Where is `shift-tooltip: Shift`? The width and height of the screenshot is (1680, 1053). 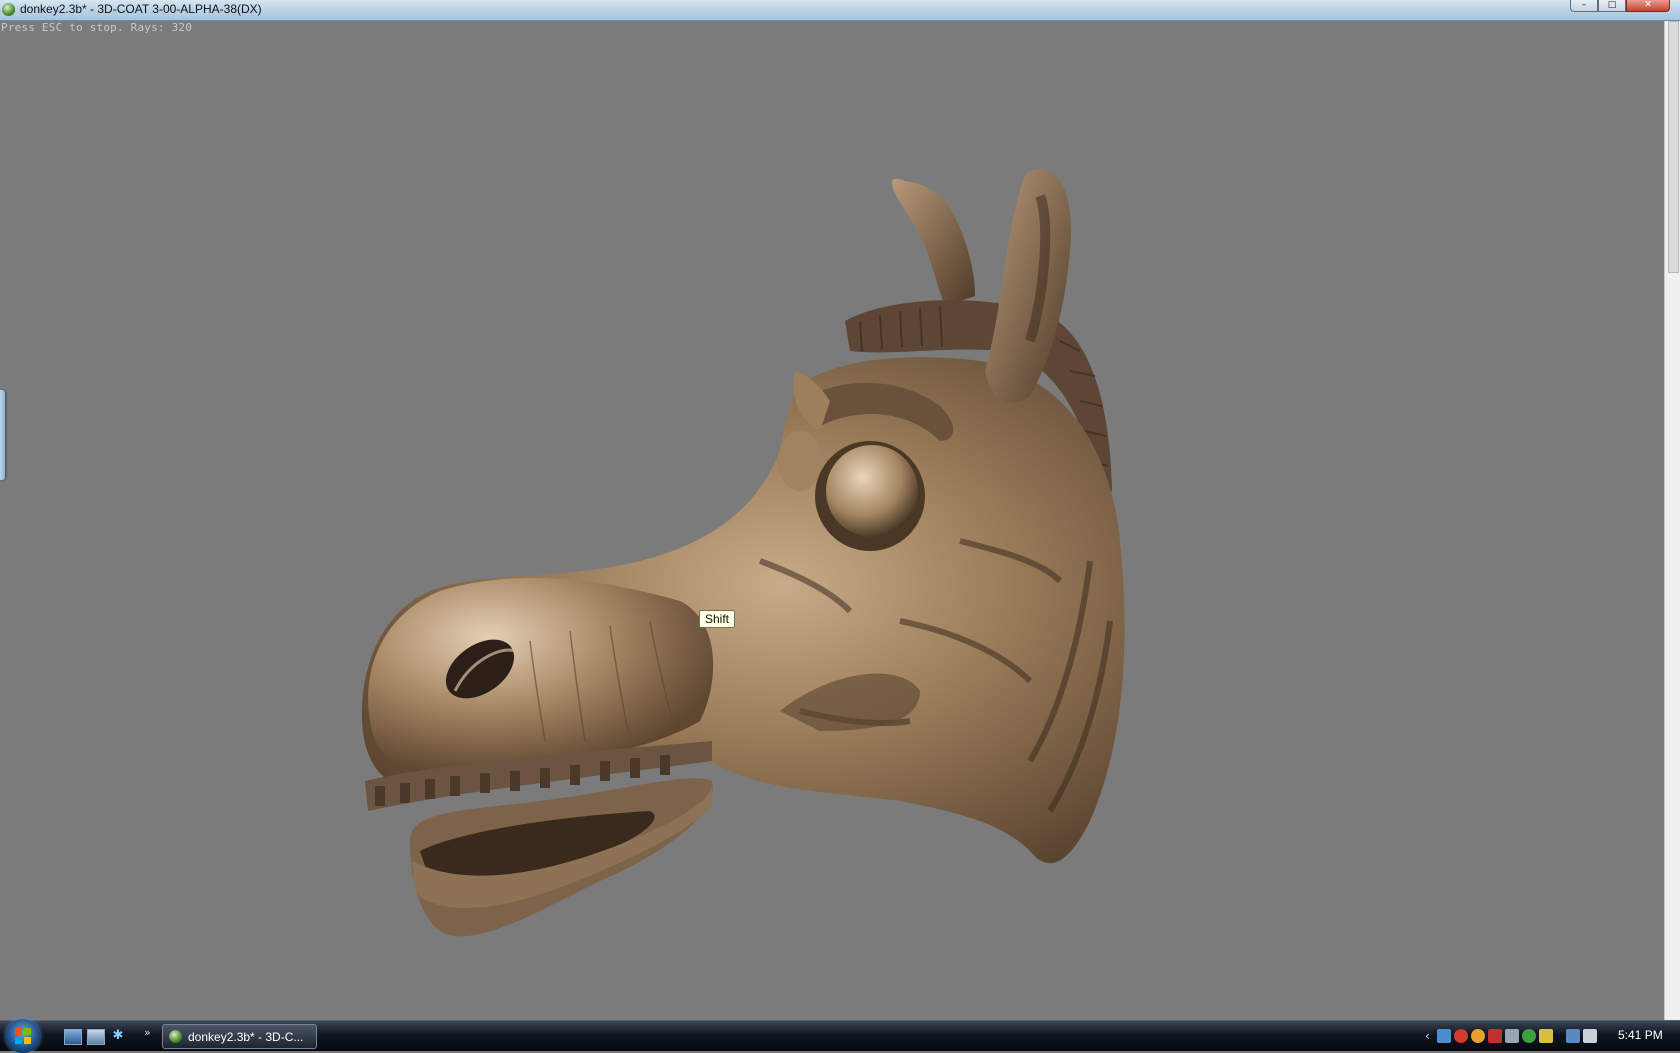 shift-tooltip: Shift is located at coordinates (717, 619).